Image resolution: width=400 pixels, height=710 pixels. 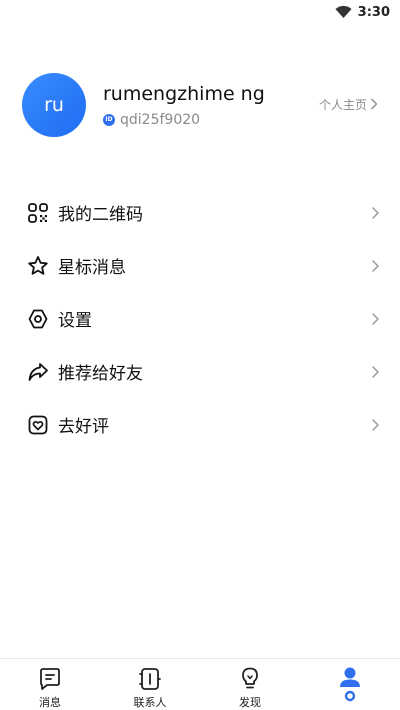 I want to click on menu-item-label: 推荐给好友, so click(x=100, y=374).